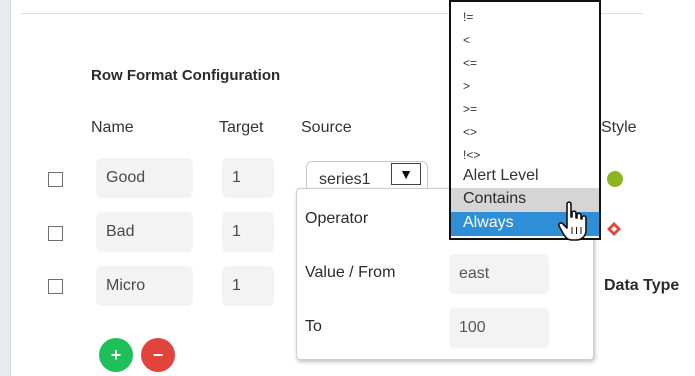 The height and width of the screenshot is (376, 695). What do you see at coordinates (466, 86) in the screenshot?
I see `operator-option: >` at bounding box center [466, 86].